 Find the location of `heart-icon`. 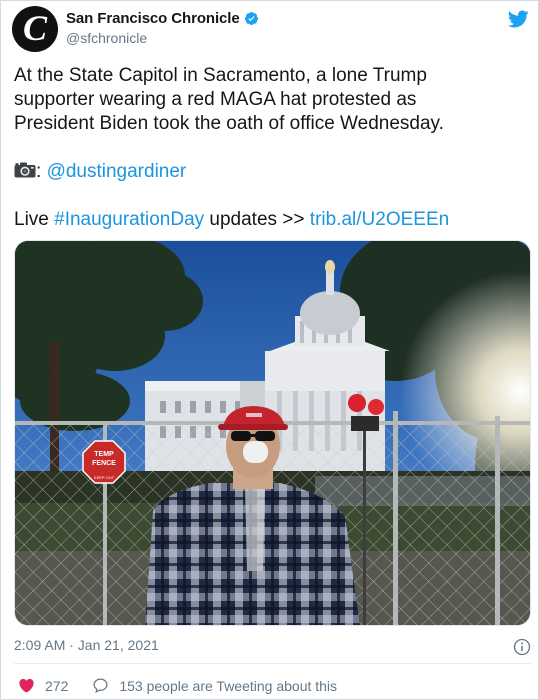

heart-icon is located at coordinates (26, 685).